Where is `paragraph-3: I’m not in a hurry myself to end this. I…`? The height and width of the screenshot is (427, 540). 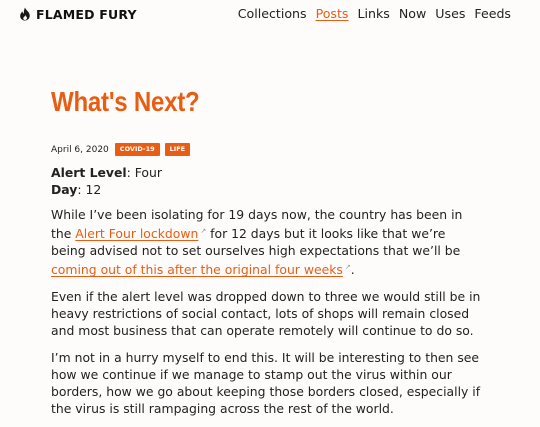 paragraph-3: I’m not in a hurry myself to end this. I… is located at coordinates (266, 383).